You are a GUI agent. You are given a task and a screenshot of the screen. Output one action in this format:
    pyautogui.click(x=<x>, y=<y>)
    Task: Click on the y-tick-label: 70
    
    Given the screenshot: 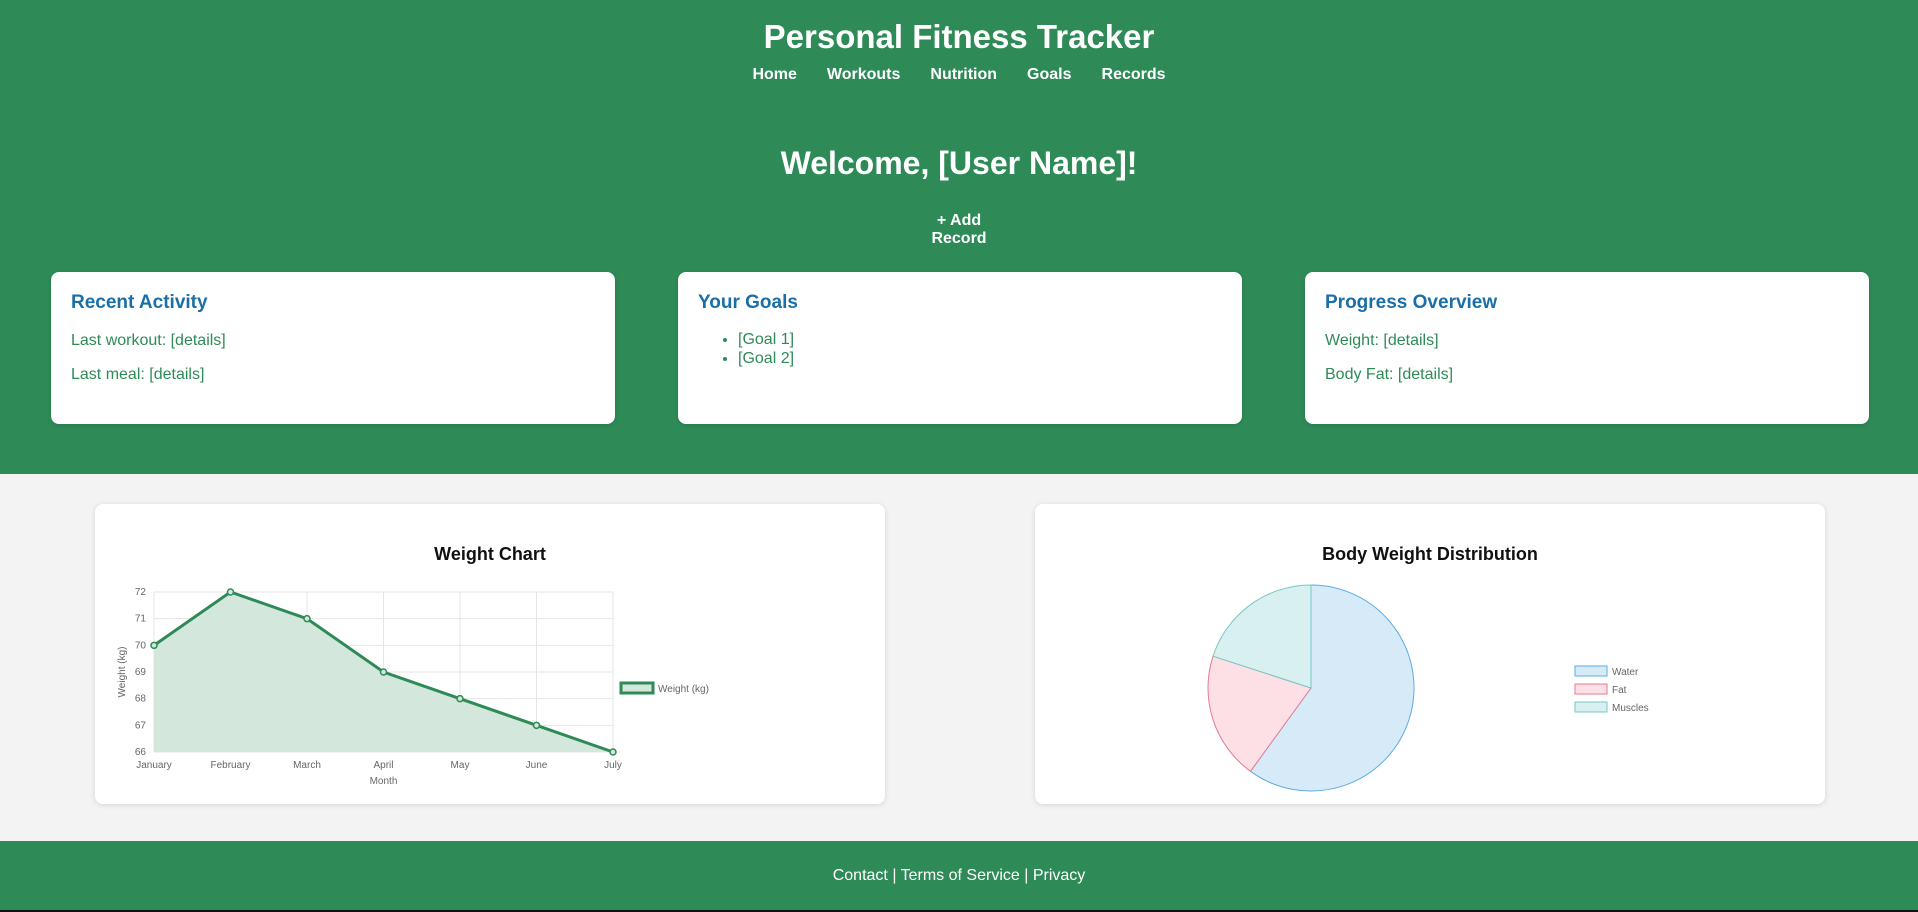 What is the action you would take?
    pyautogui.click(x=141, y=645)
    